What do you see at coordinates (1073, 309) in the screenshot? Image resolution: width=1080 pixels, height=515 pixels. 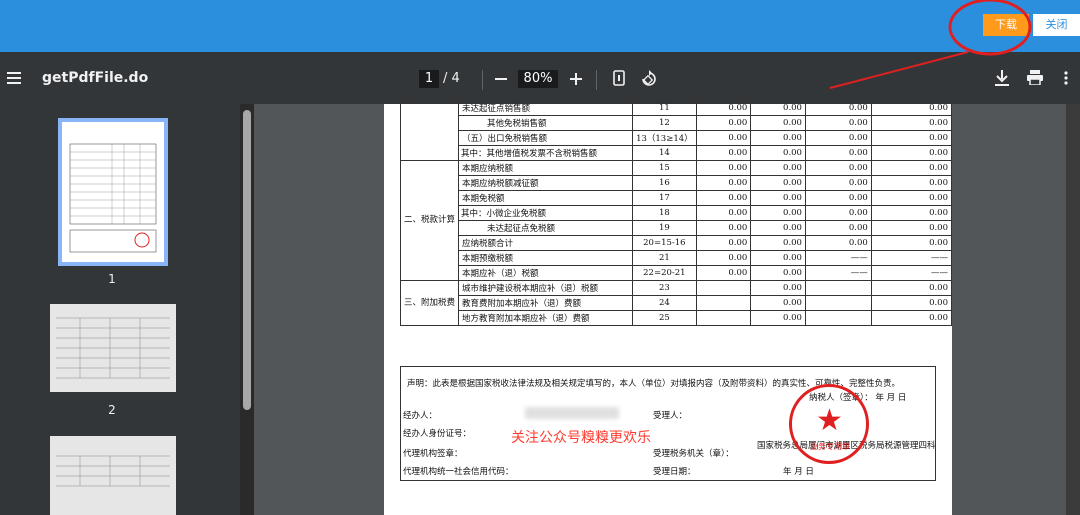 I see `document-scrollbar` at bounding box center [1073, 309].